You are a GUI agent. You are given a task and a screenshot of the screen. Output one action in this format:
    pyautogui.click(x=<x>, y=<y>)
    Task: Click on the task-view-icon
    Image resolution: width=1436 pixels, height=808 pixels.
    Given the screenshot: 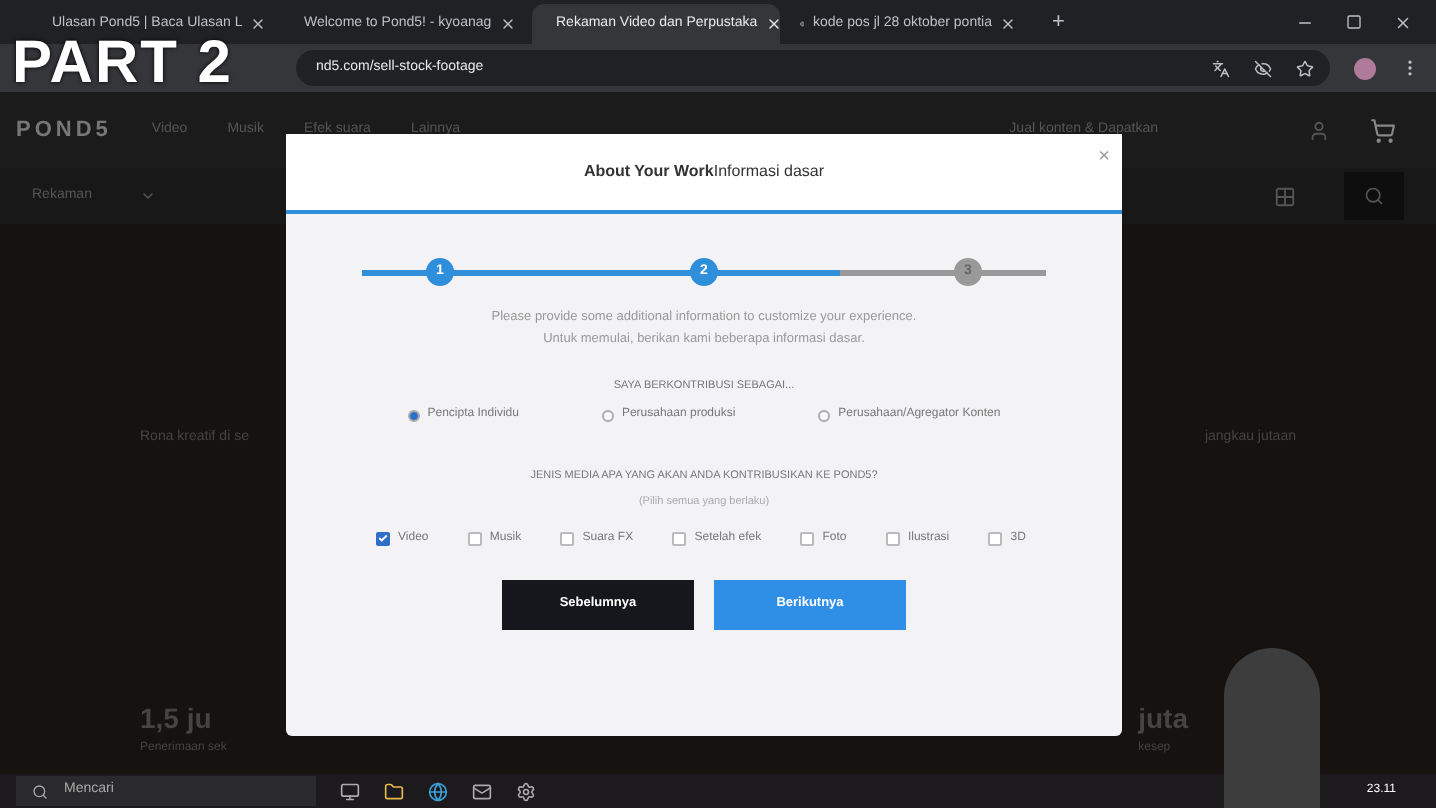 What is the action you would take?
    pyautogui.click(x=350, y=791)
    